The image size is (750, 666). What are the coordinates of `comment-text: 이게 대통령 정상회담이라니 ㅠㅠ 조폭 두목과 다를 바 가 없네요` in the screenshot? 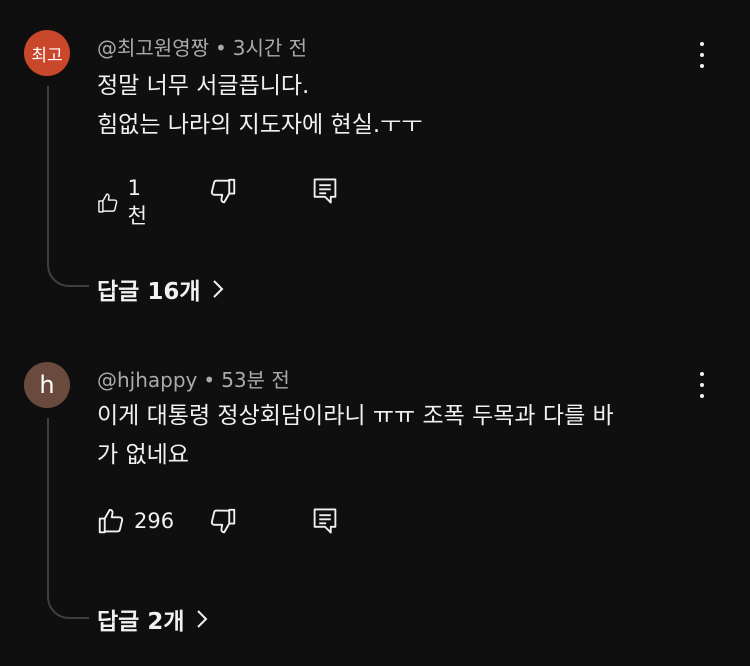 It's located at (397, 436).